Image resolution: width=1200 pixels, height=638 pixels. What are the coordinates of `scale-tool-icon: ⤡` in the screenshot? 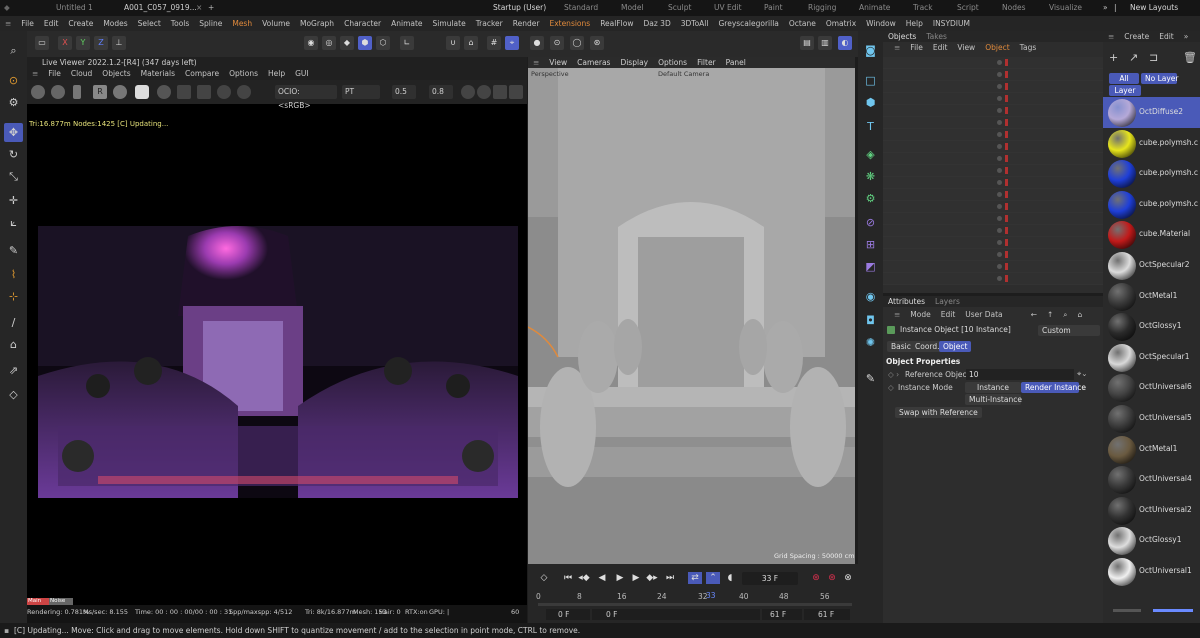 It's located at (13, 176).